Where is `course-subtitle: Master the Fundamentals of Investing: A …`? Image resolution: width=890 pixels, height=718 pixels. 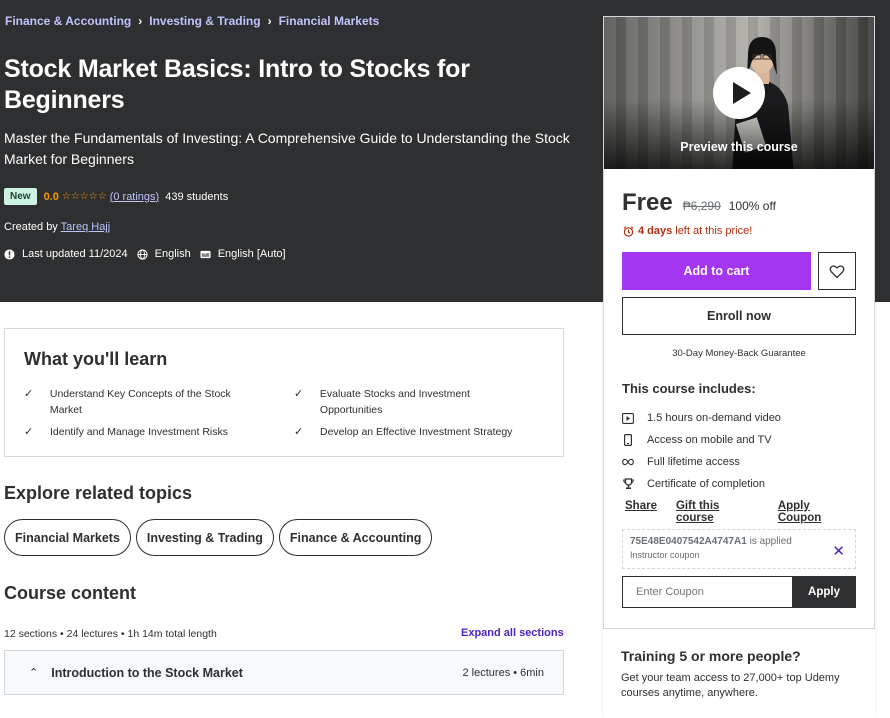
course-subtitle: Master the Fundamentals of Investing: A … is located at coordinates (287, 148).